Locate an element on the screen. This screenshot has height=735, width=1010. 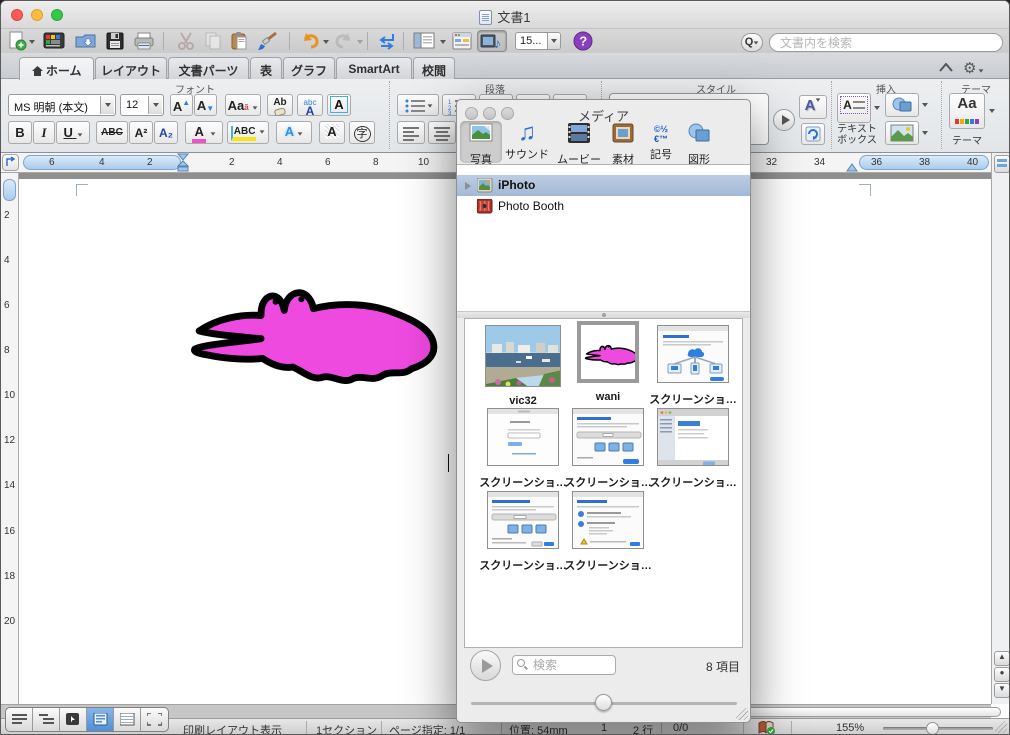
highlight-color-button: ABC is located at coordinates (248, 132).